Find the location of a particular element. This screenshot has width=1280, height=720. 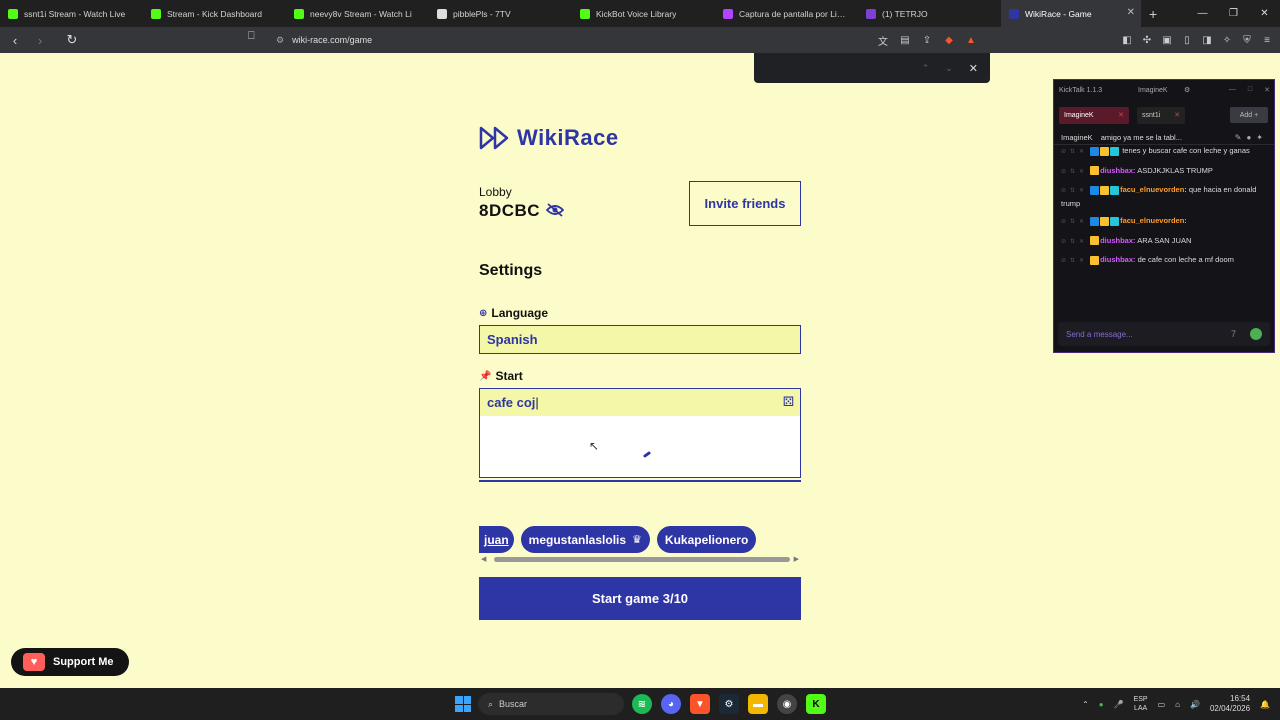

close-window-icon: ✕ is located at coordinates (1264, 13).